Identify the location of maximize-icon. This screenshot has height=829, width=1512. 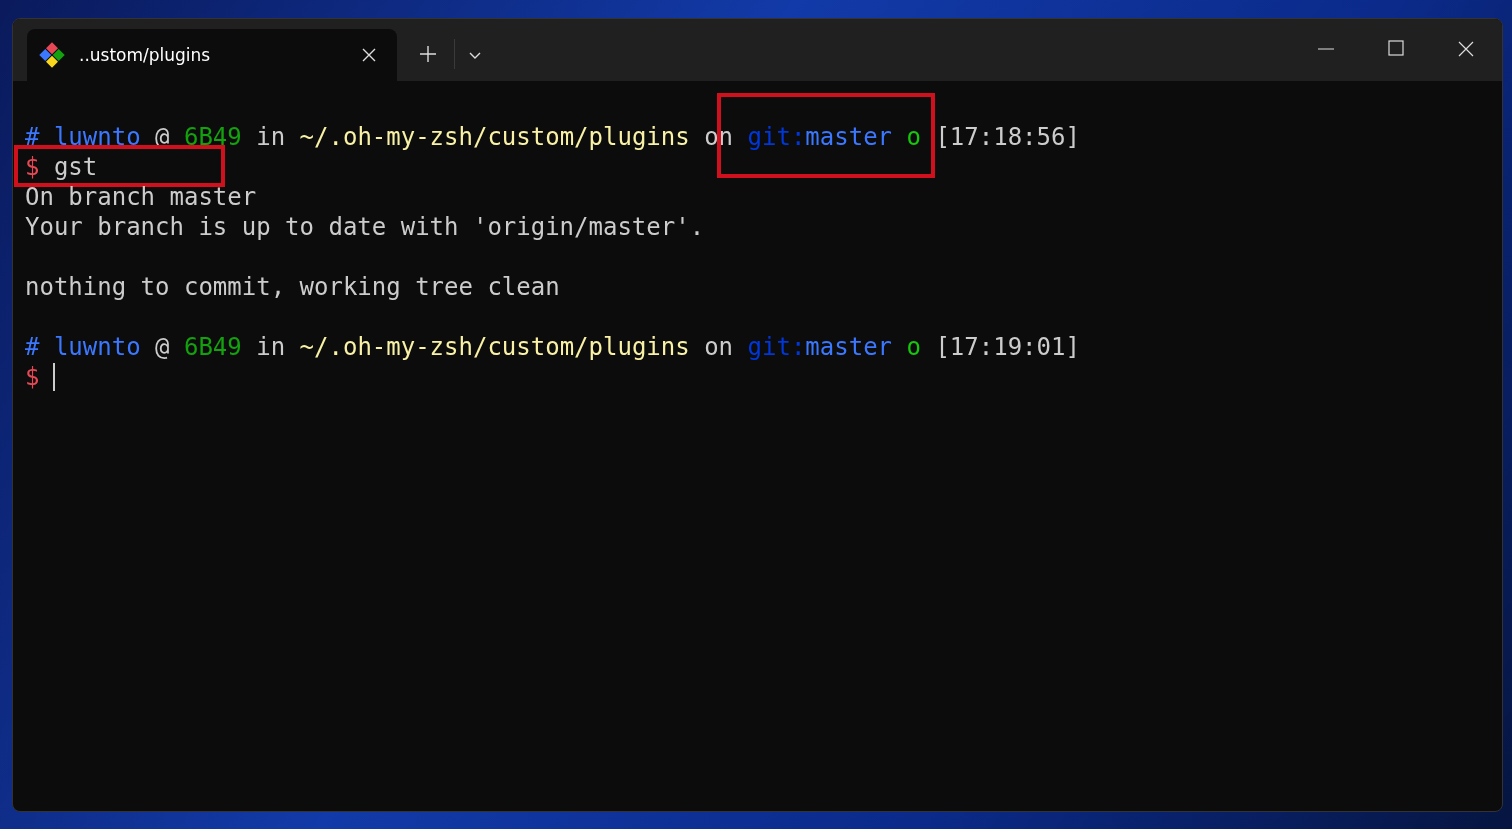
(1396, 48).